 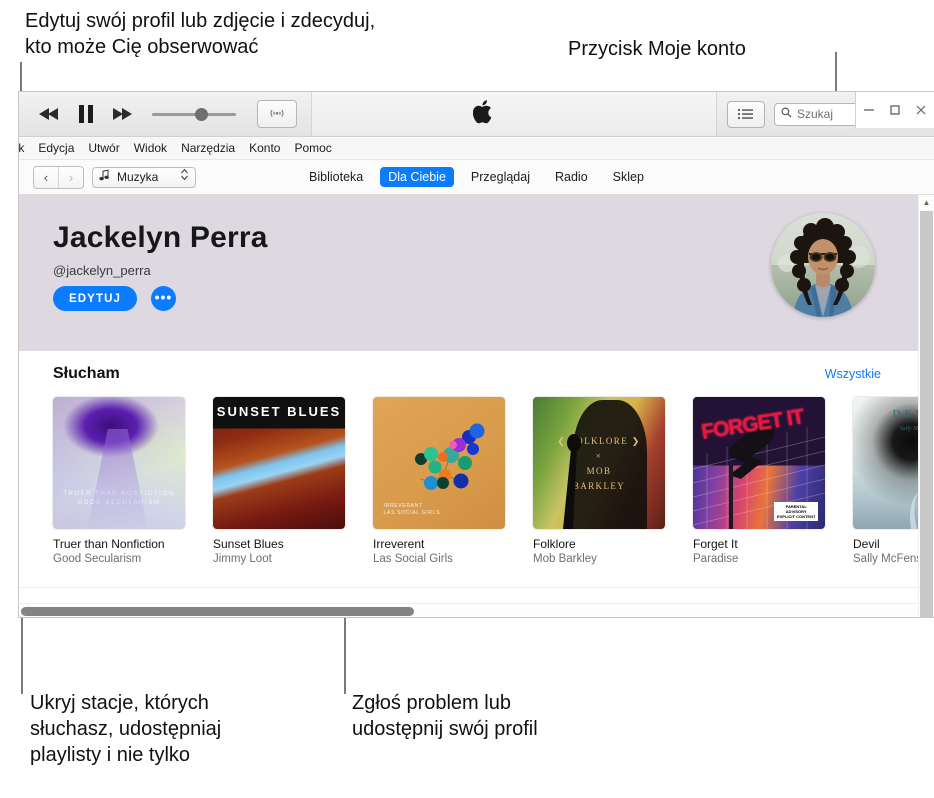 What do you see at coordinates (926, 414) in the screenshot?
I see `vertical-scrollbar-thumb` at bounding box center [926, 414].